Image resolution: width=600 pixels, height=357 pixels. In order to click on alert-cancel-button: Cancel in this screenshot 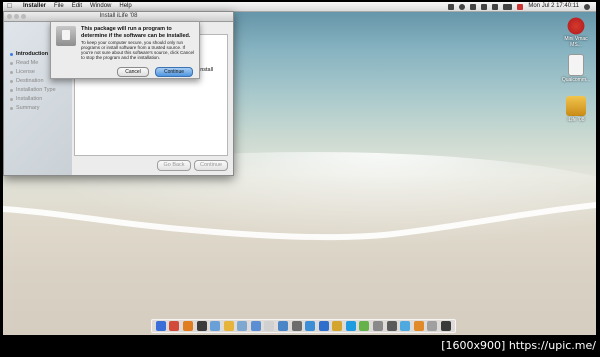, I will do `click(133, 72)`.